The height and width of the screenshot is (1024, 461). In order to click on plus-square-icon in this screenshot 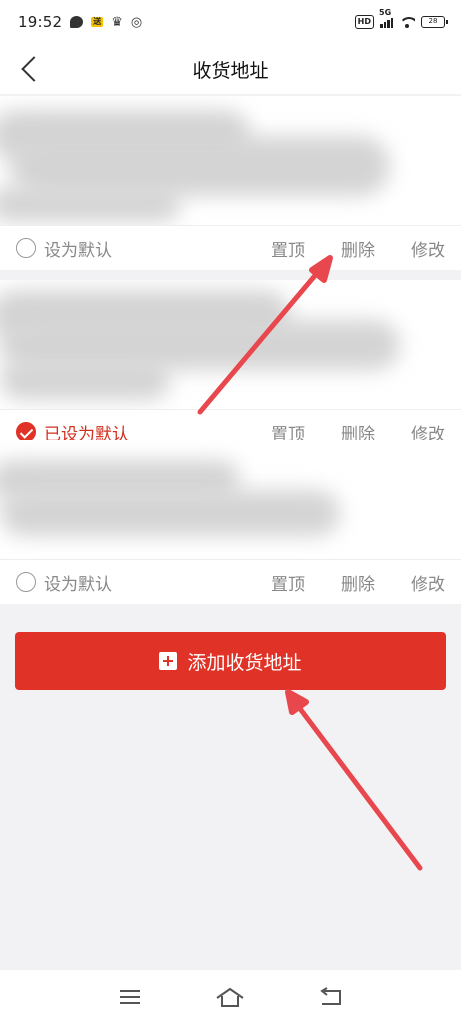, I will do `click(168, 661)`.